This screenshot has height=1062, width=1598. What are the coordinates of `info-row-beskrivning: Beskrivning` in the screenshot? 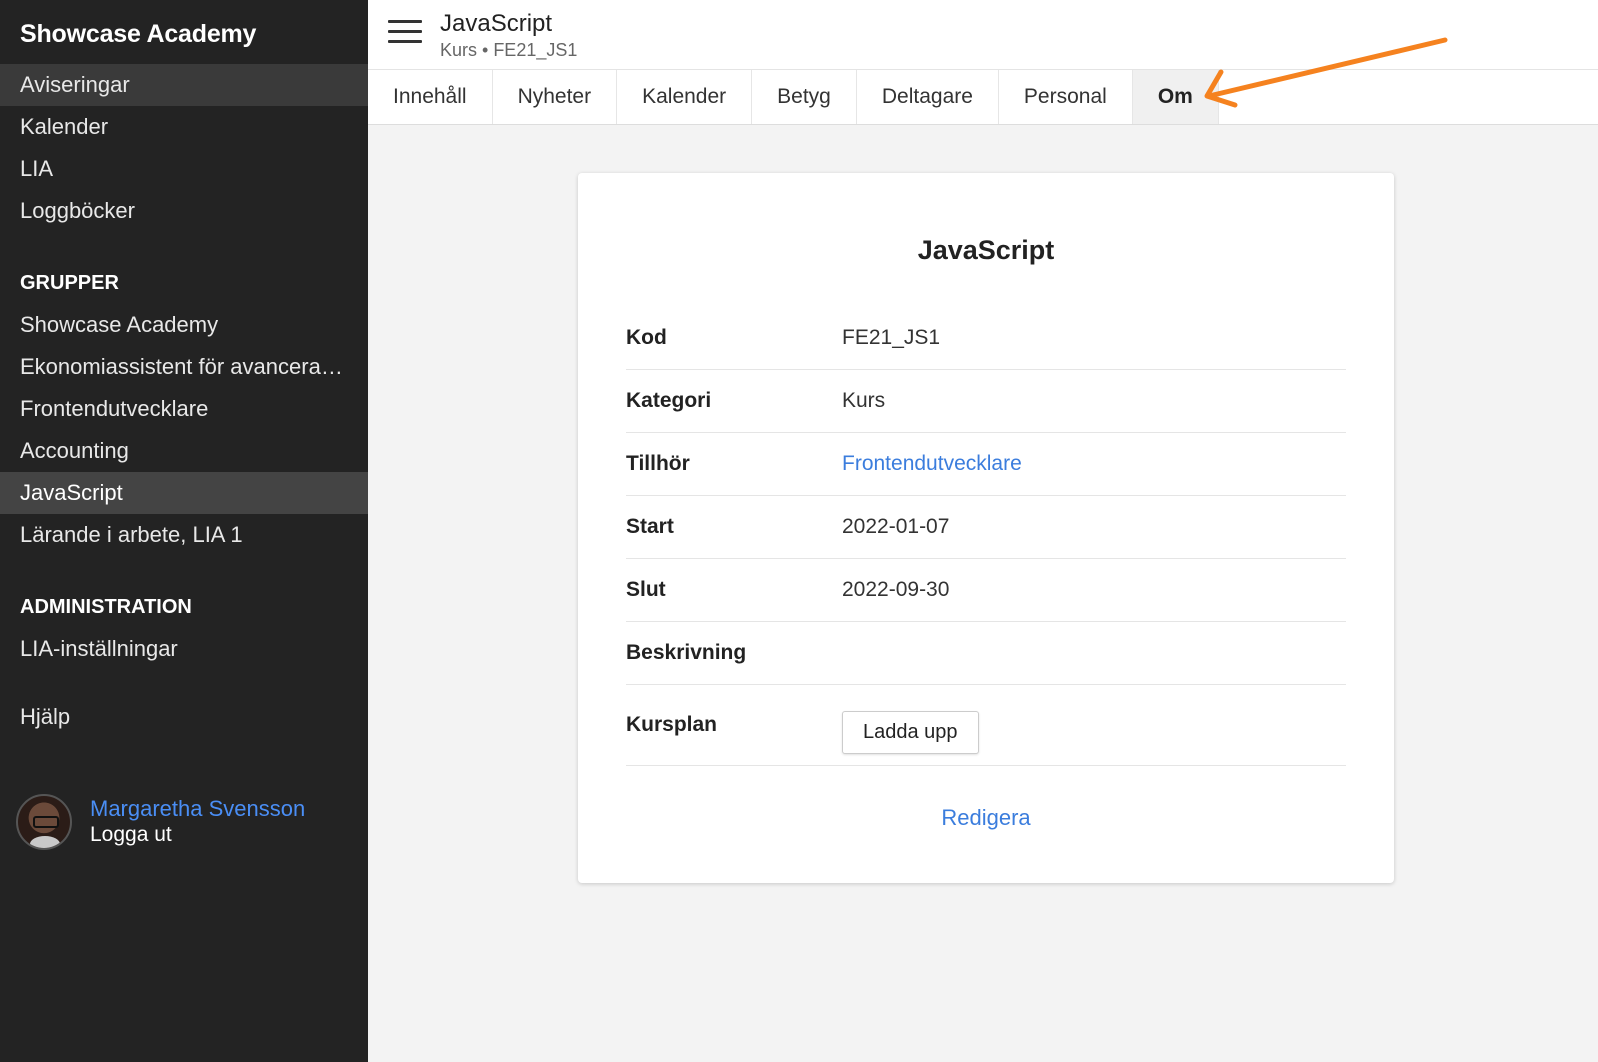 It's located at (986, 653).